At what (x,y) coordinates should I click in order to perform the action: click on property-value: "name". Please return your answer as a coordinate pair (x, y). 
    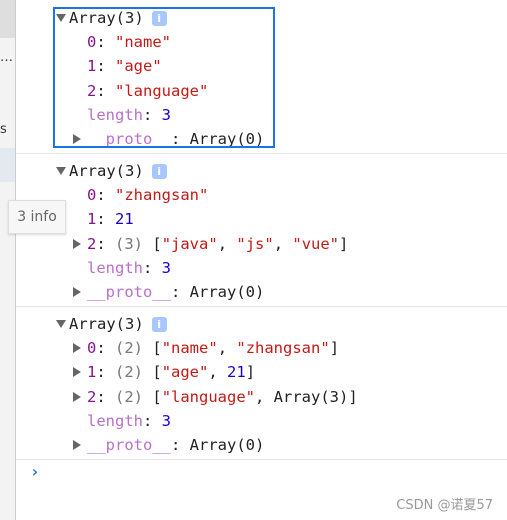
    Looking at the image, I should click on (189, 348).